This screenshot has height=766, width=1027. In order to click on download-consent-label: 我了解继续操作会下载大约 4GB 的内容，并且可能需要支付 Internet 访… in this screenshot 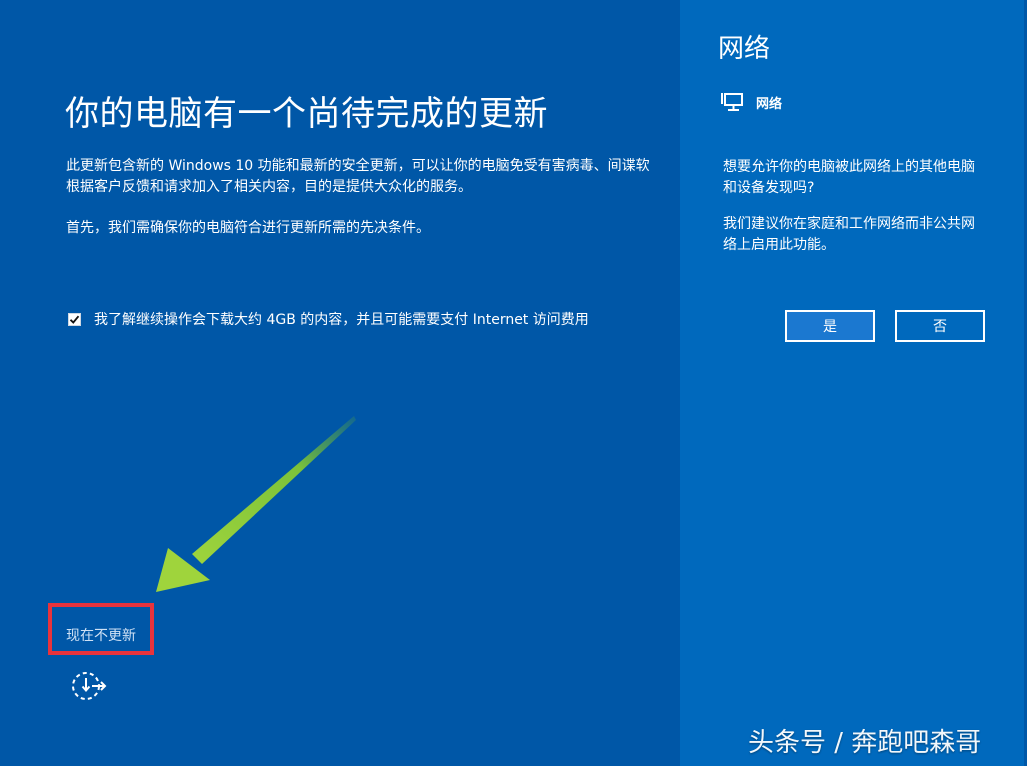, I will do `click(341, 320)`.